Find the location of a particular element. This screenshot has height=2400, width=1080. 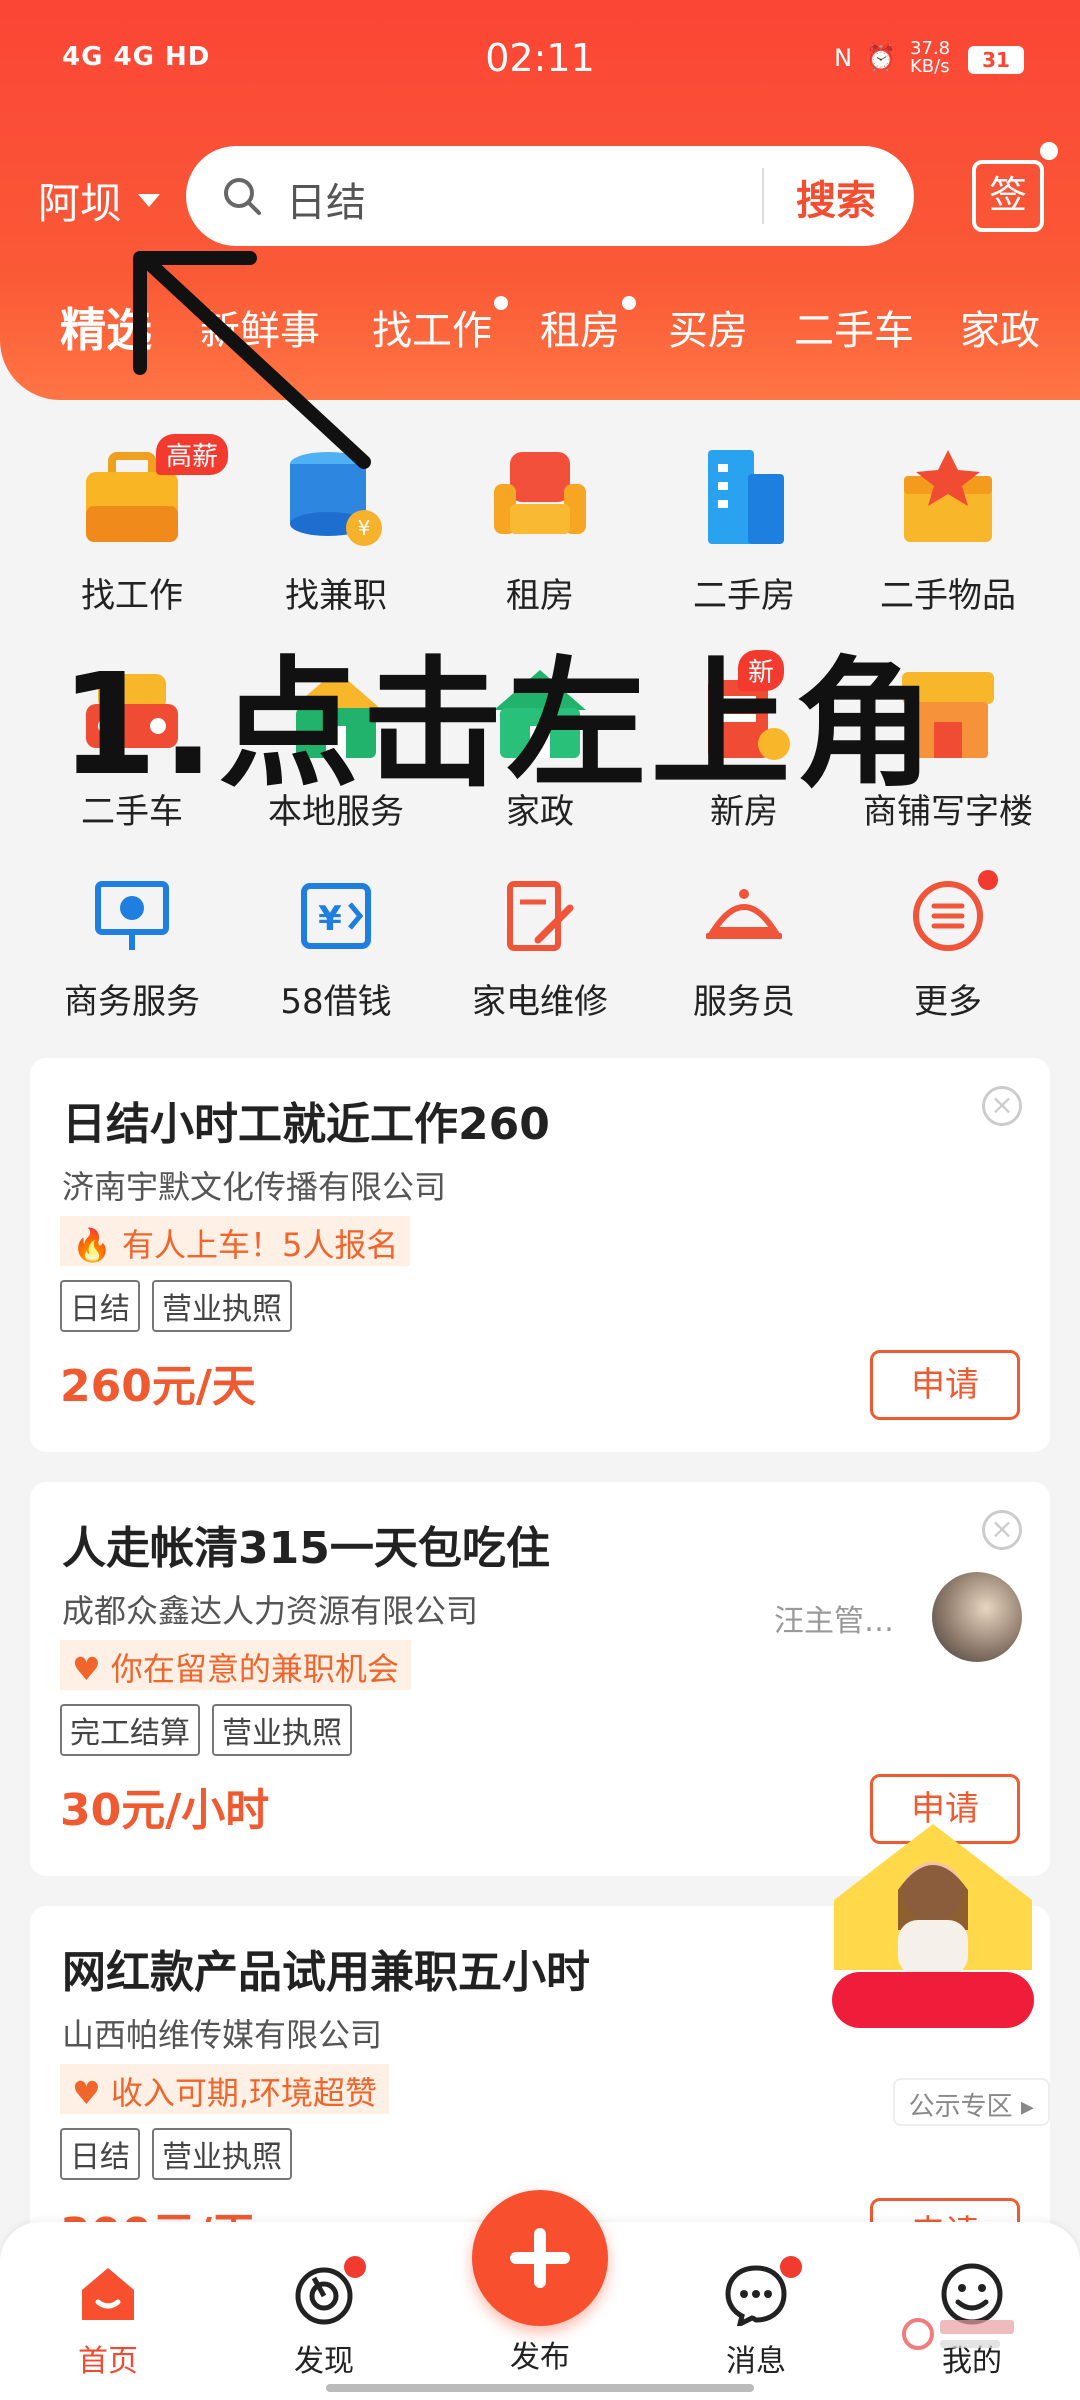

job-tag: 完工结算 is located at coordinates (130, 1730).